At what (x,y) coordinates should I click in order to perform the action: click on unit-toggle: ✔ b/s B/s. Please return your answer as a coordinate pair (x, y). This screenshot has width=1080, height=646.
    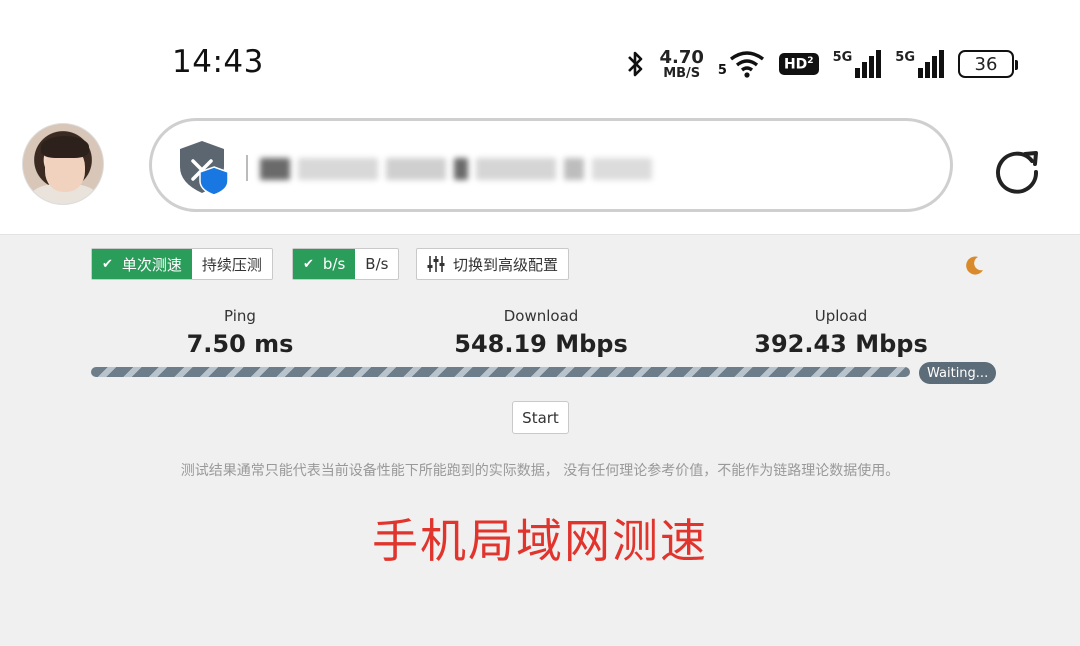
    Looking at the image, I should click on (346, 264).